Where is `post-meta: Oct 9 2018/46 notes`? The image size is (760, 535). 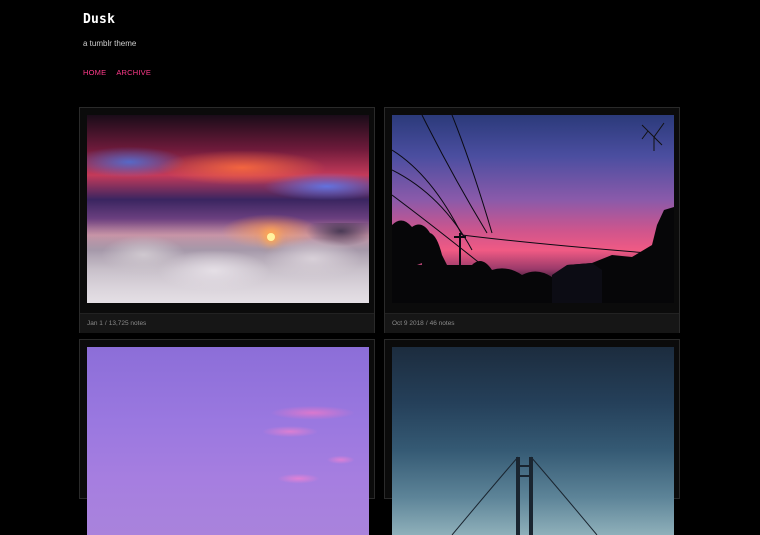 post-meta: Oct 9 2018/46 notes is located at coordinates (532, 323).